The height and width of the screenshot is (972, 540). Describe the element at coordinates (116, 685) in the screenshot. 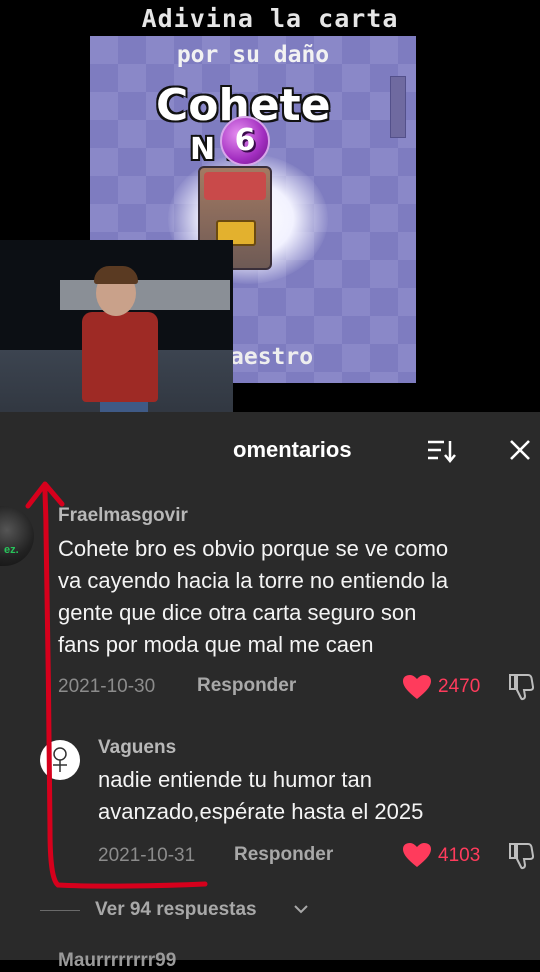

I see `red-arrow-annotation` at that location.